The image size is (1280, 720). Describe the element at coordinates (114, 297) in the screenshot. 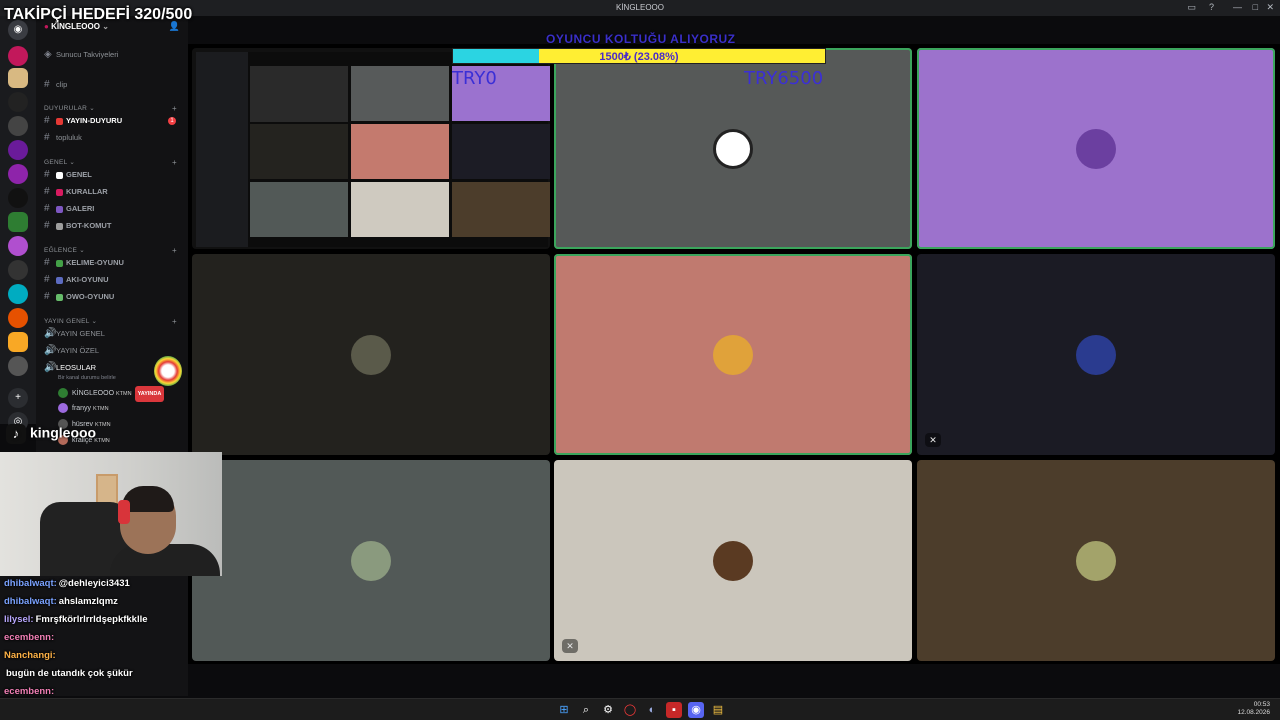

I see `channel-owo-oyunu: # OWO-OYUNU` at that location.